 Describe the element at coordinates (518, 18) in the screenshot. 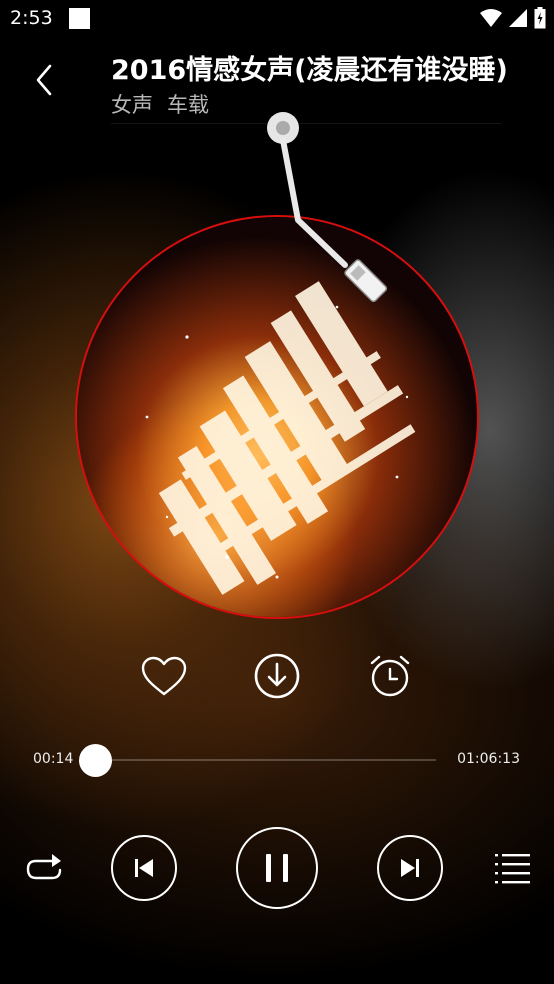

I see `signal-icon` at that location.